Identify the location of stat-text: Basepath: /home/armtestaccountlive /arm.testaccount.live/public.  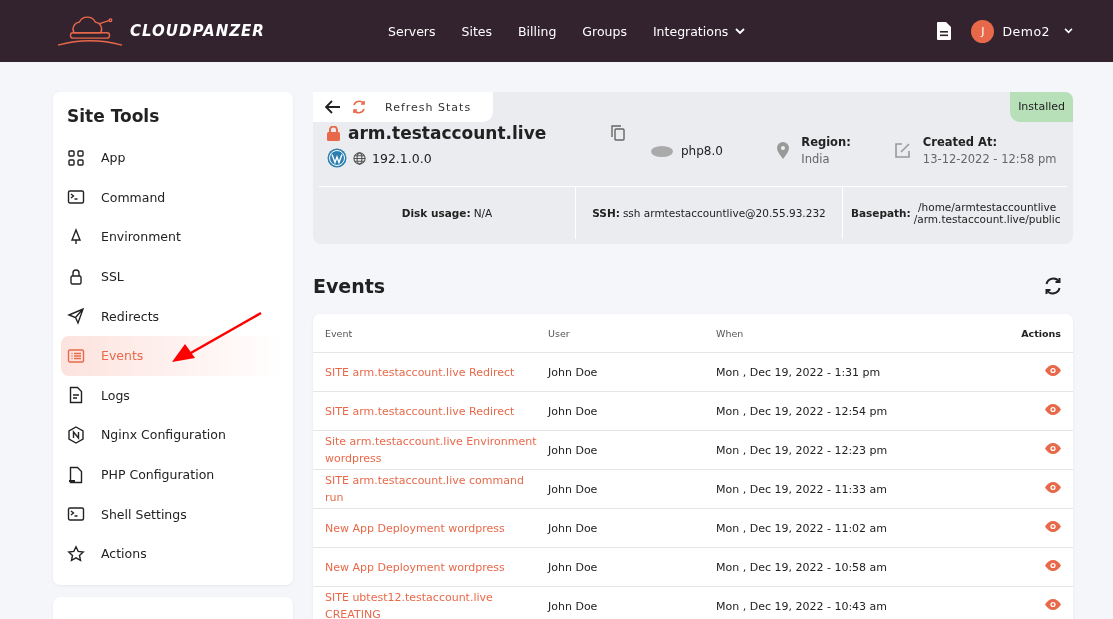
(955, 213).